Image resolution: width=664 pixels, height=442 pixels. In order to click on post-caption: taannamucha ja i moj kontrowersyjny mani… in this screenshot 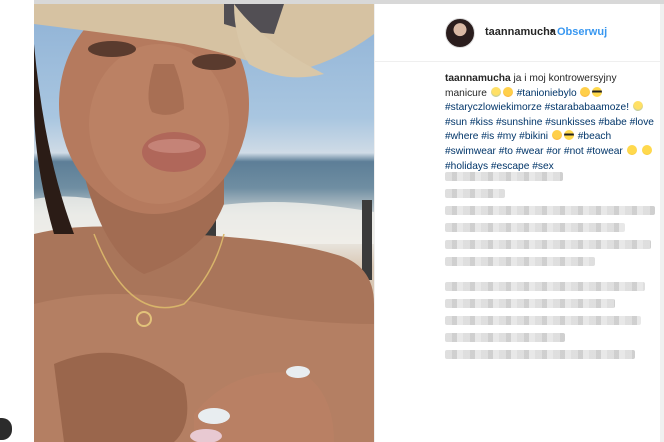, I will do `click(551, 123)`.